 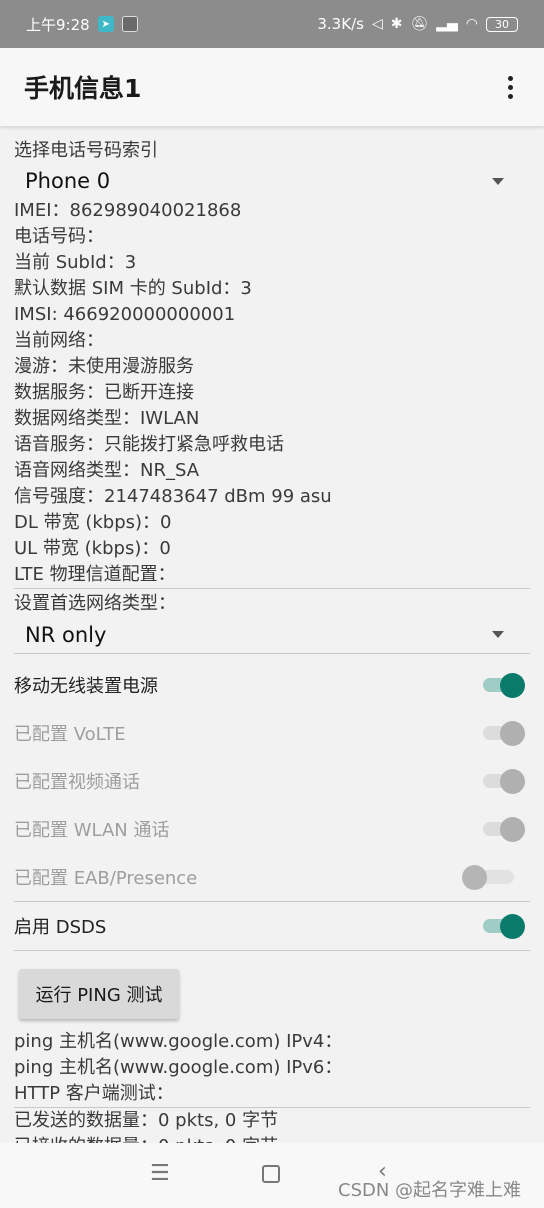 What do you see at coordinates (503, 733) in the screenshot?
I see `volte-switch` at bounding box center [503, 733].